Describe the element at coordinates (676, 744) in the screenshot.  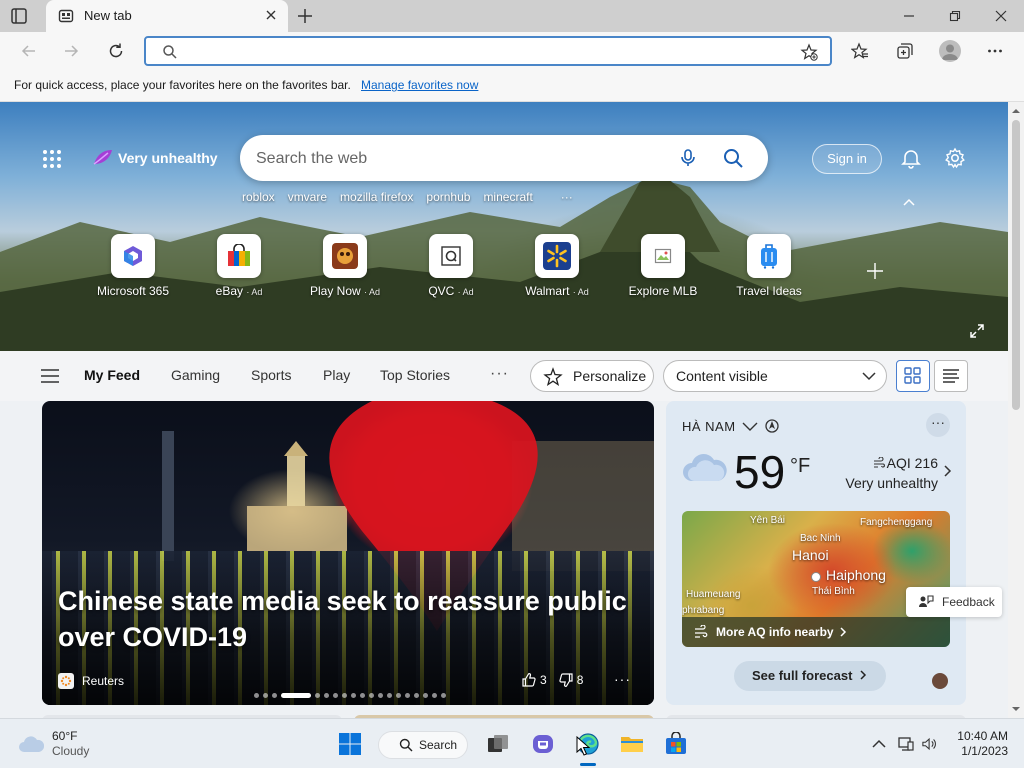
I see `microsoft-store-icon` at that location.